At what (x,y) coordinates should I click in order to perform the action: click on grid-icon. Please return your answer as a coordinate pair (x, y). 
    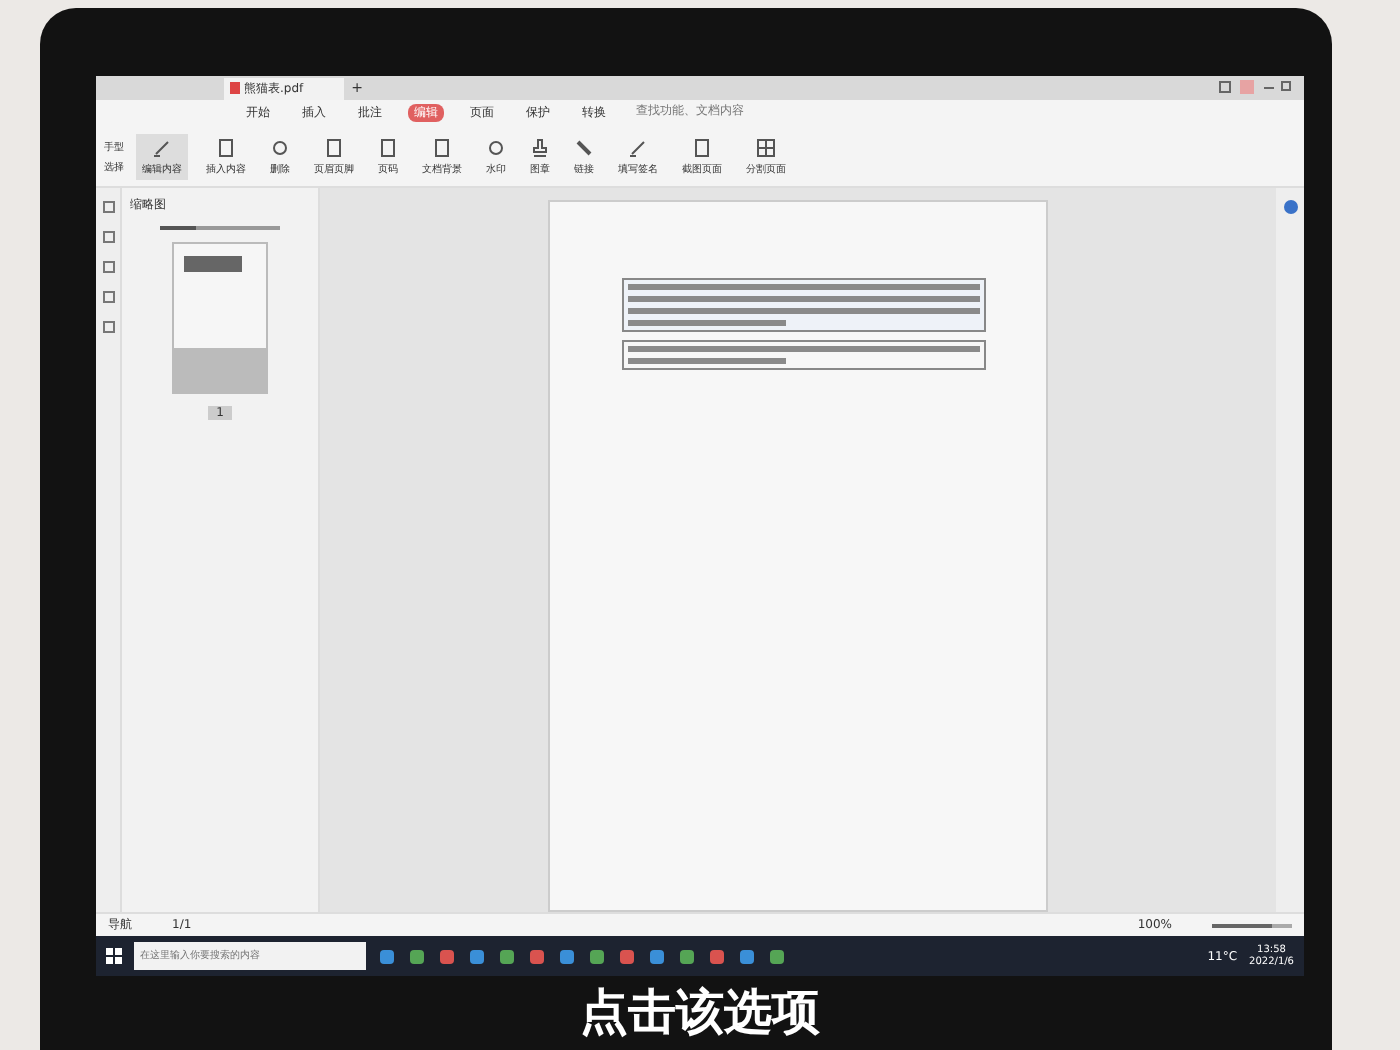
    Looking at the image, I should click on (766, 147).